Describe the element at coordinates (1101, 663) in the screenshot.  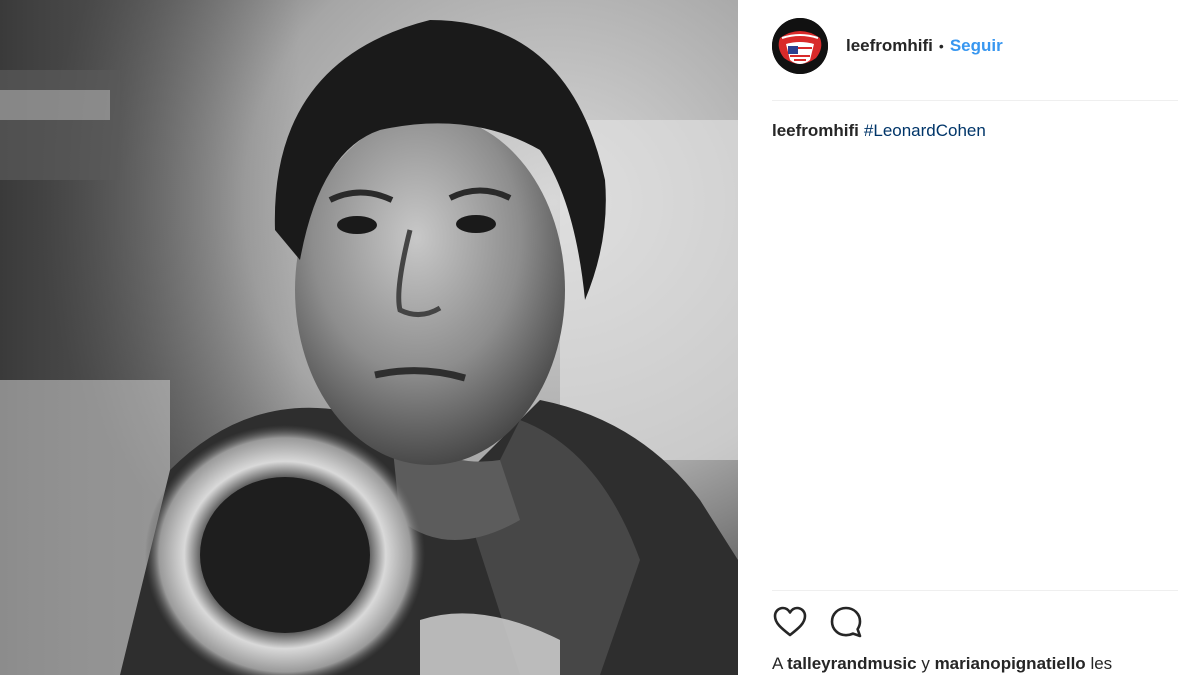
I see `likes-suffix: les` at that location.